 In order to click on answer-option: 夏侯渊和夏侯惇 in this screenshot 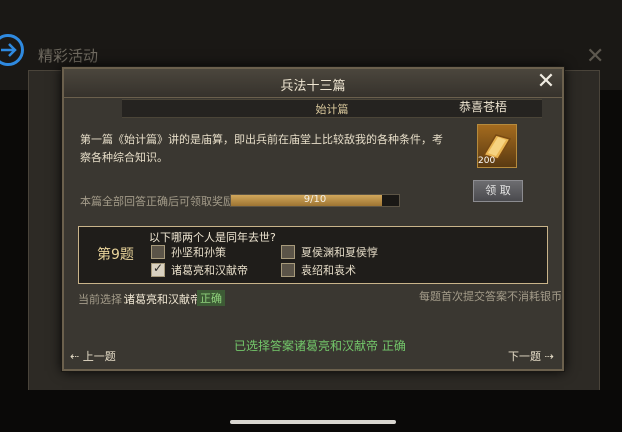, I will do `click(329, 253)`.